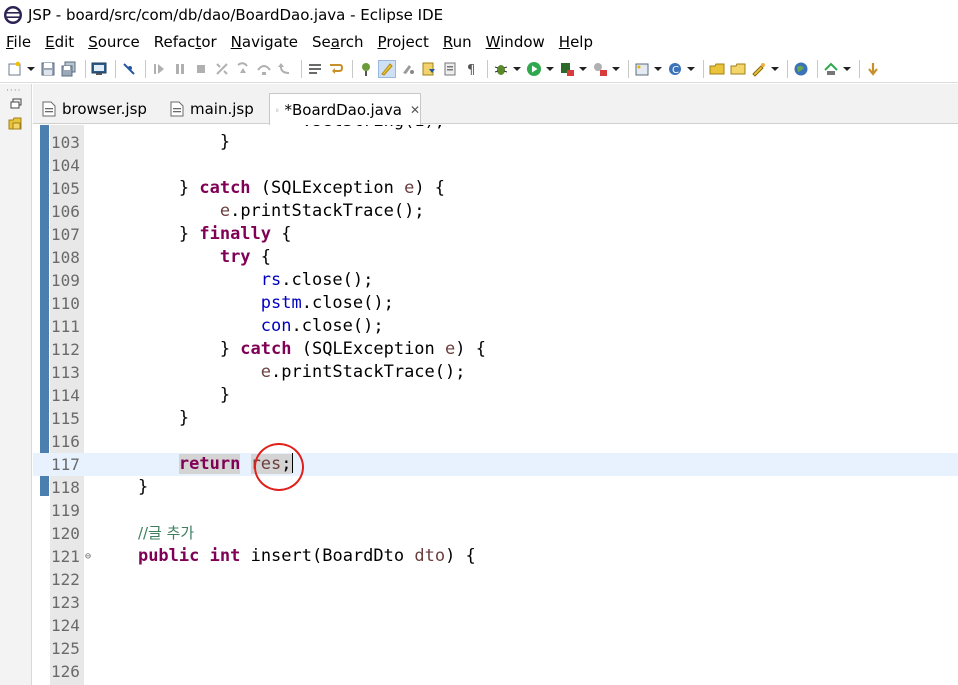 The width and height of the screenshot is (958, 685). What do you see at coordinates (495, 326) in the screenshot?
I see `code-line: 111 con.close();` at bounding box center [495, 326].